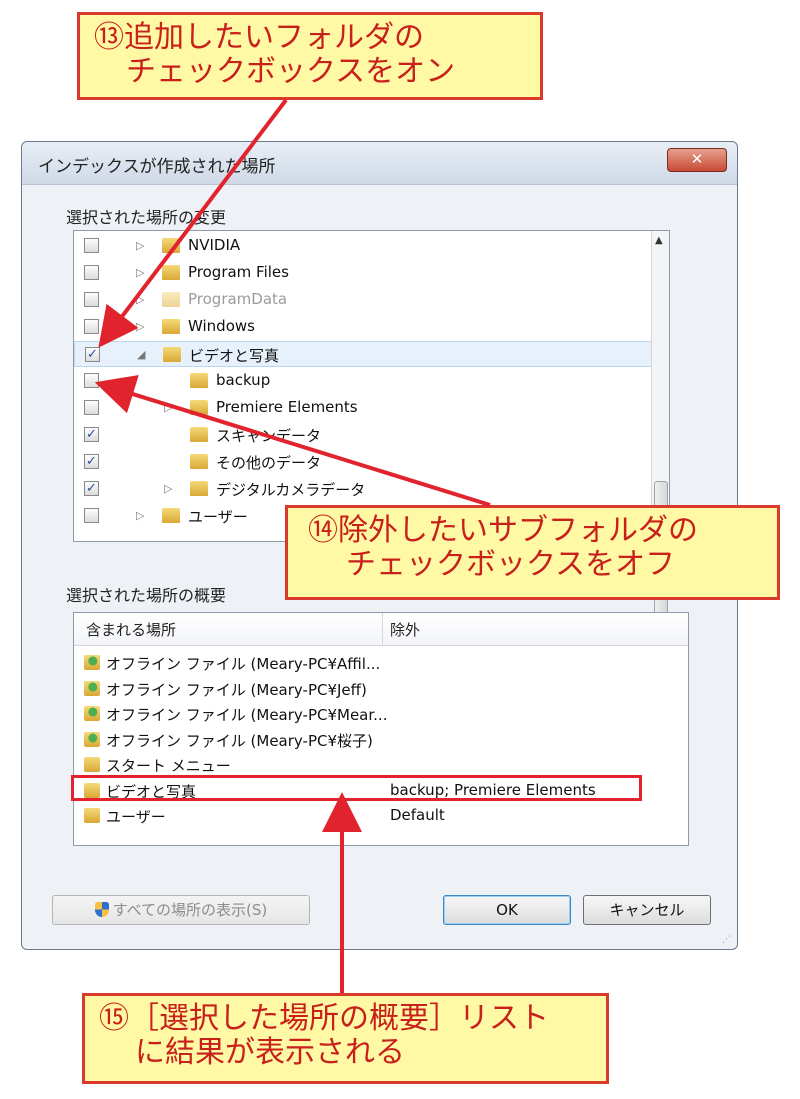 The width and height of the screenshot is (800, 1099). I want to click on tree-item-label: スキャンデータ, so click(268, 435).